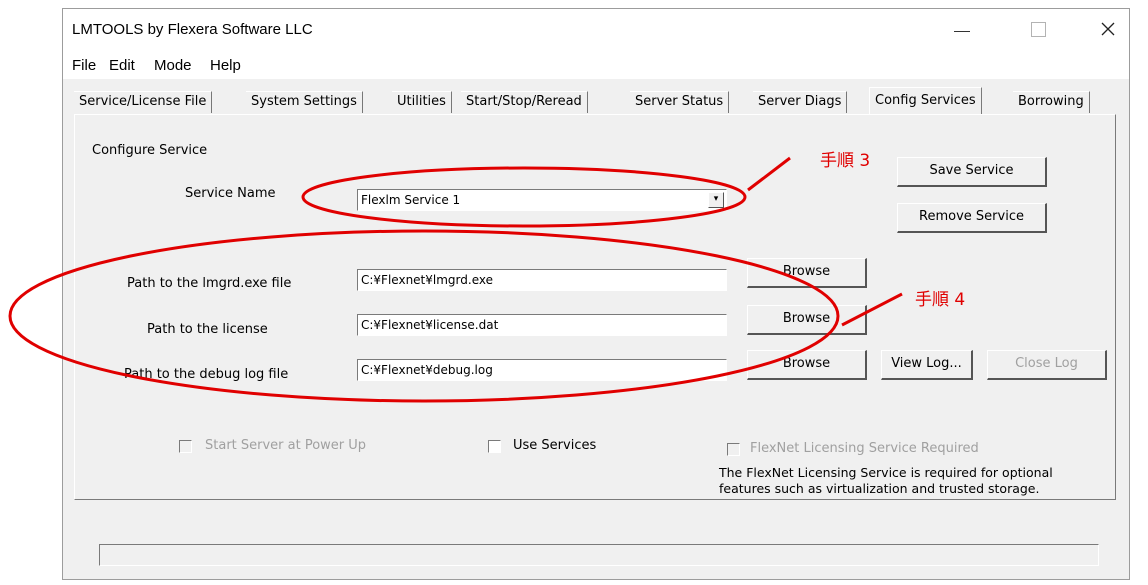 The width and height of the screenshot is (1148, 585). I want to click on step4-pointer-line, so click(872, 309).